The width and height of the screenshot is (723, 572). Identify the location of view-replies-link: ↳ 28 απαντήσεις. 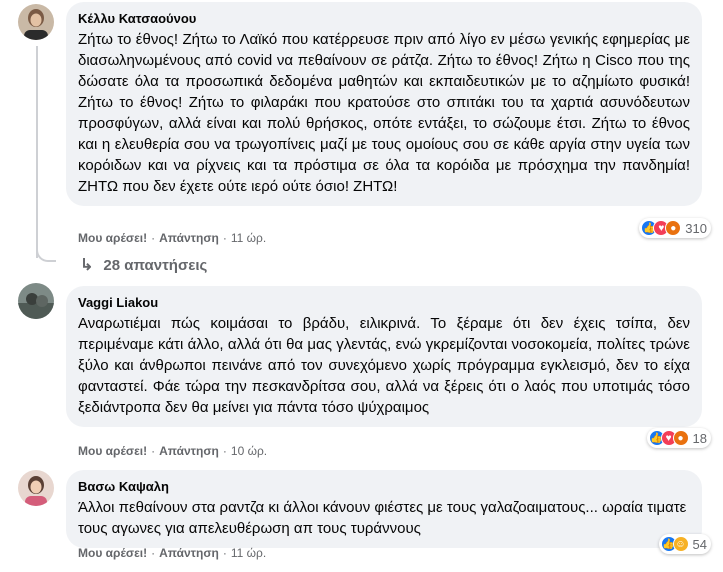
(143, 265).